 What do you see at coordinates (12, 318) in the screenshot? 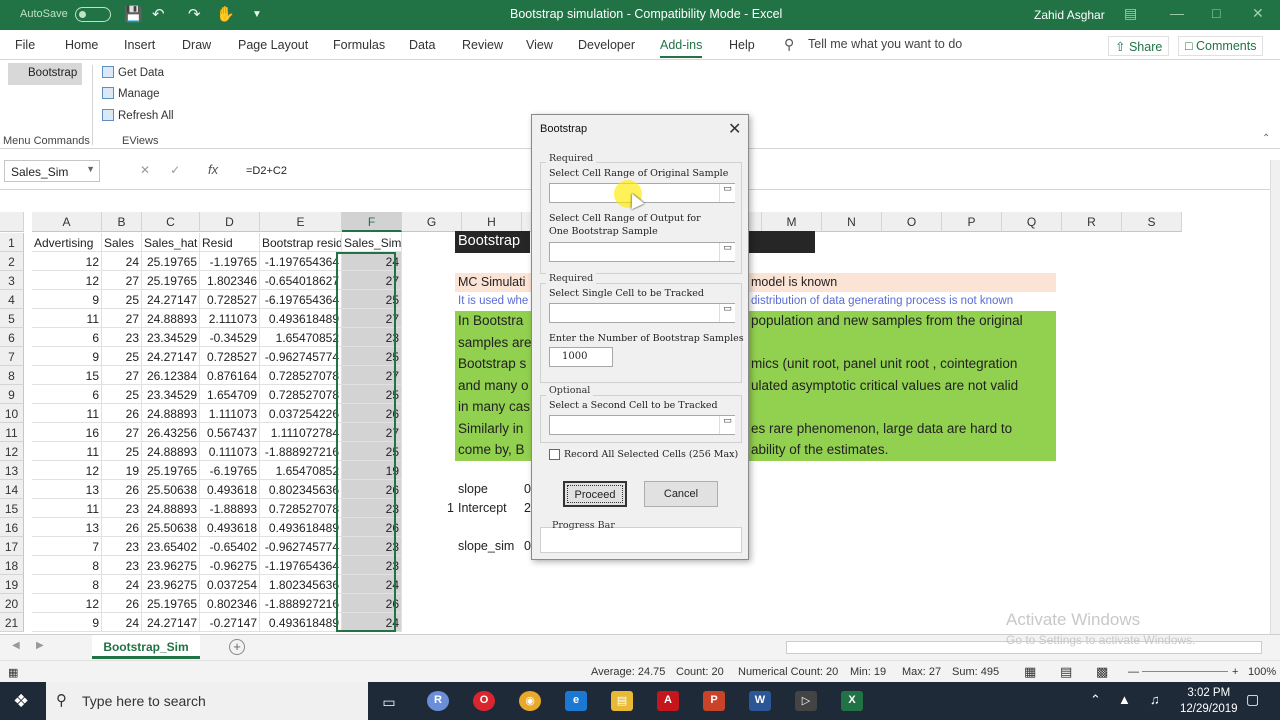
I see `row-header: 5` at bounding box center [12, 318].